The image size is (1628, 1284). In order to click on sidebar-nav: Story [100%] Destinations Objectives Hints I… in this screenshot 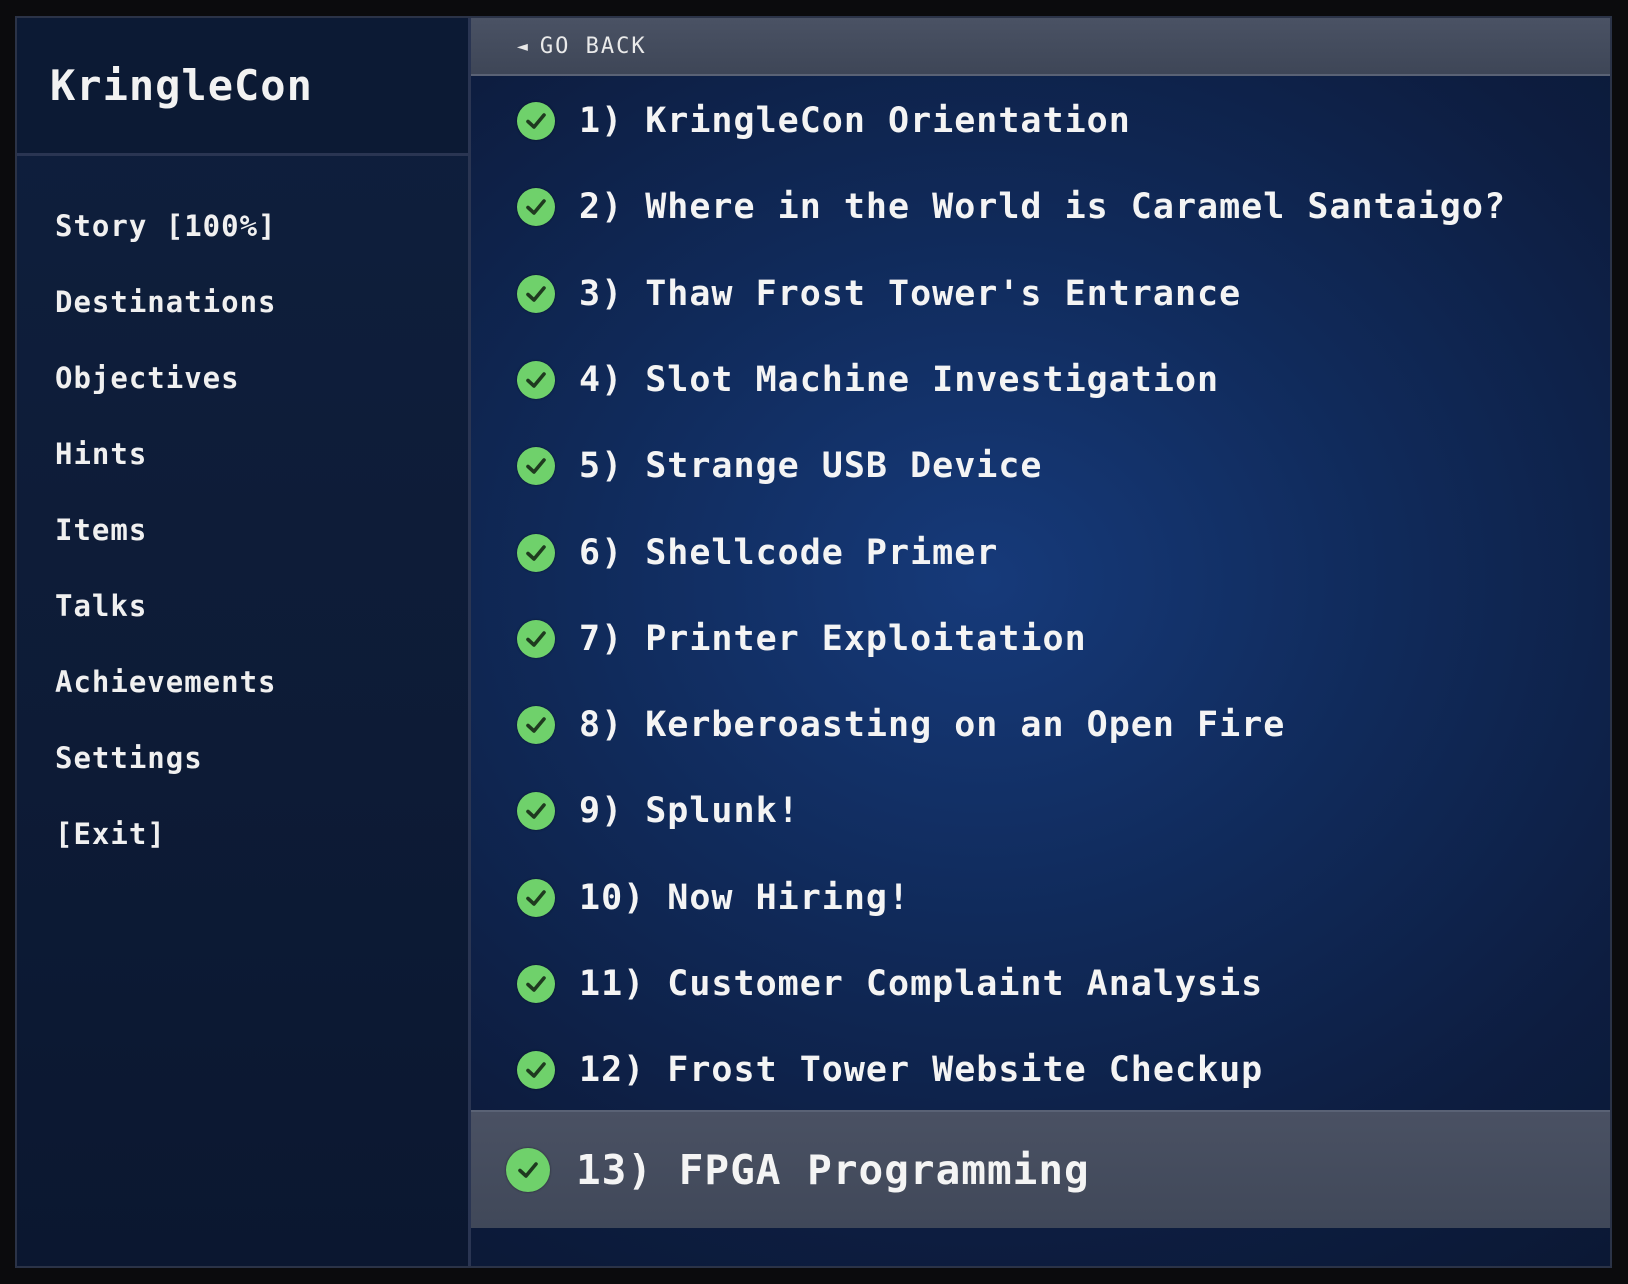, I will do `click(166, 550)`.